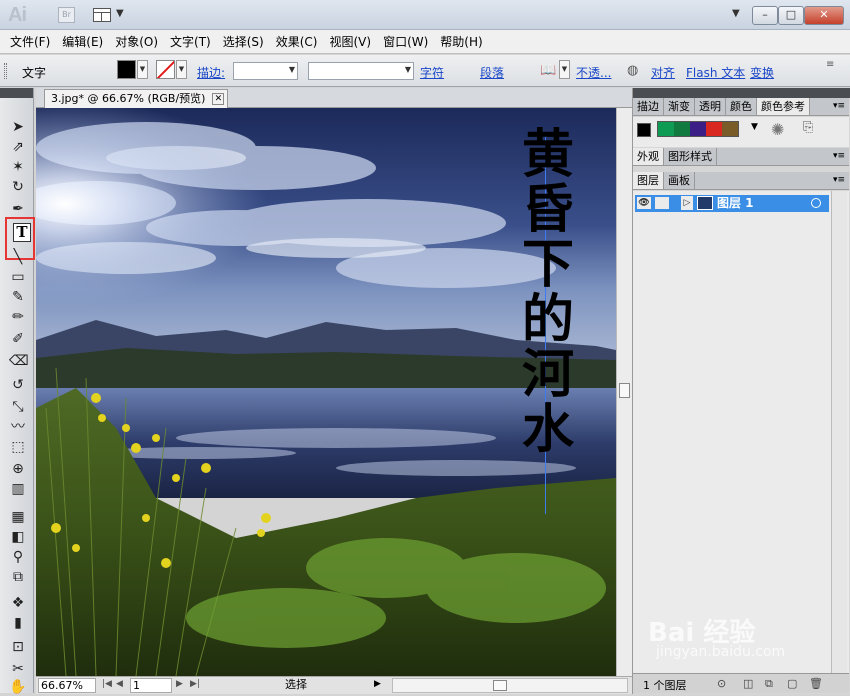 This screenshot has height=696, width=850. Describe the element at coordinates (710, 106) in the screenshot. I see `tab-transparency: 透明` at that location.